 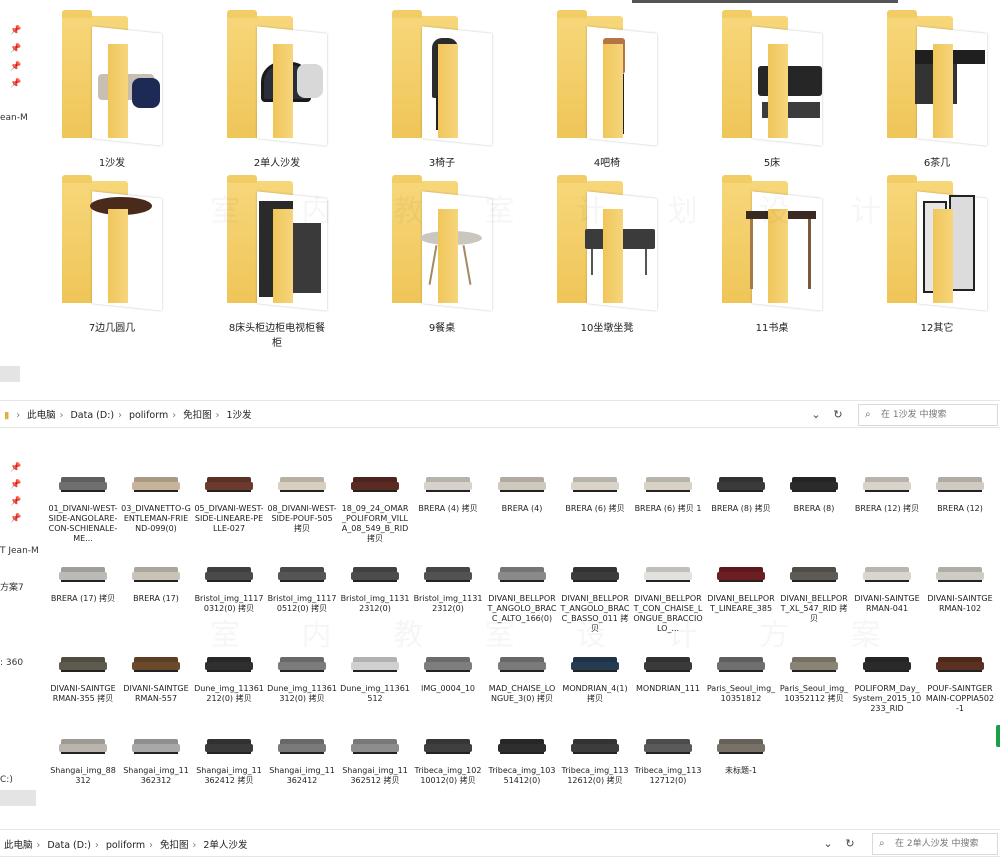 What do you see at coordinates (156, 754) in the screenshot?
I see `file-item: Shangai_img_11362312` at bounding box center [156, 754].